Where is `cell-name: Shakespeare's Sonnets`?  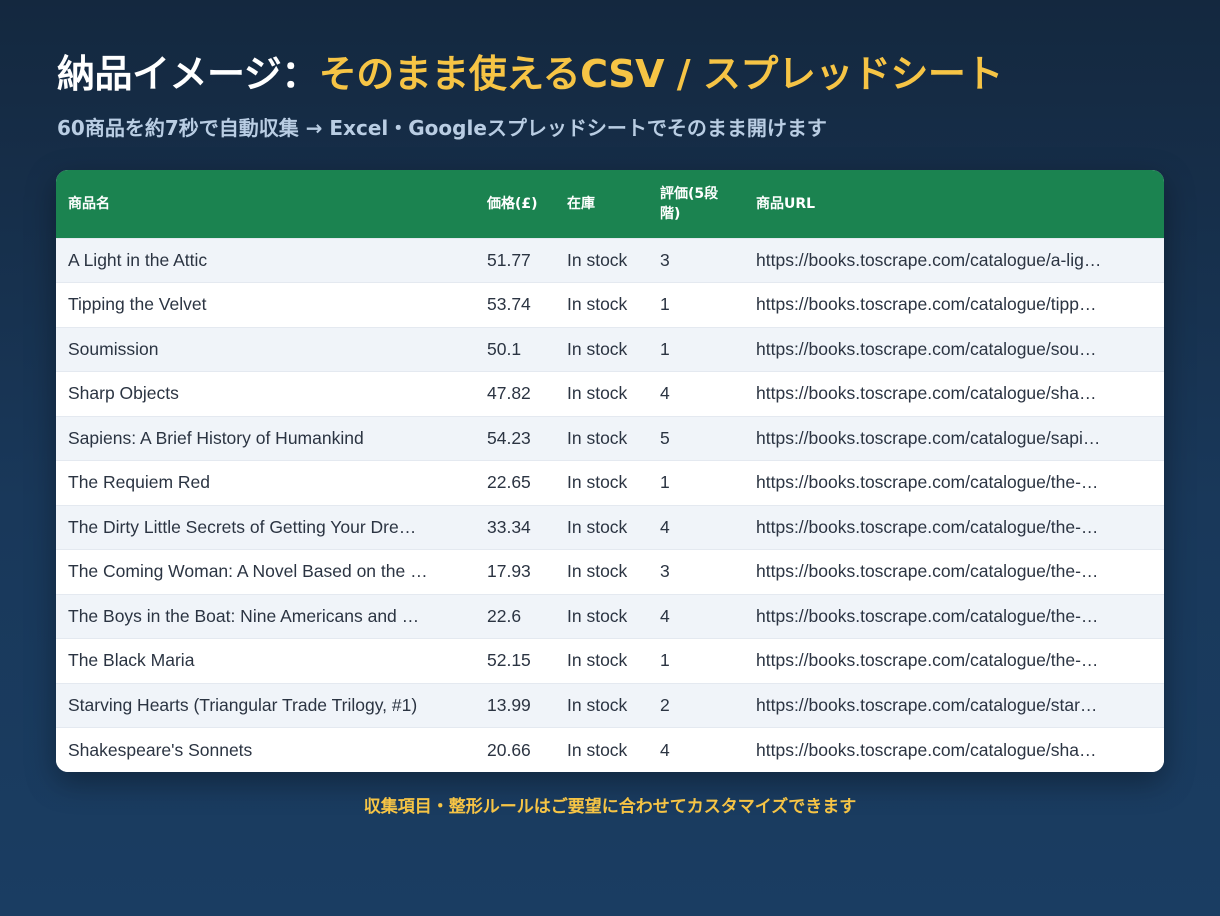
cell-name: Shakespeare's Sonnets is located at coordinates (160, 749).